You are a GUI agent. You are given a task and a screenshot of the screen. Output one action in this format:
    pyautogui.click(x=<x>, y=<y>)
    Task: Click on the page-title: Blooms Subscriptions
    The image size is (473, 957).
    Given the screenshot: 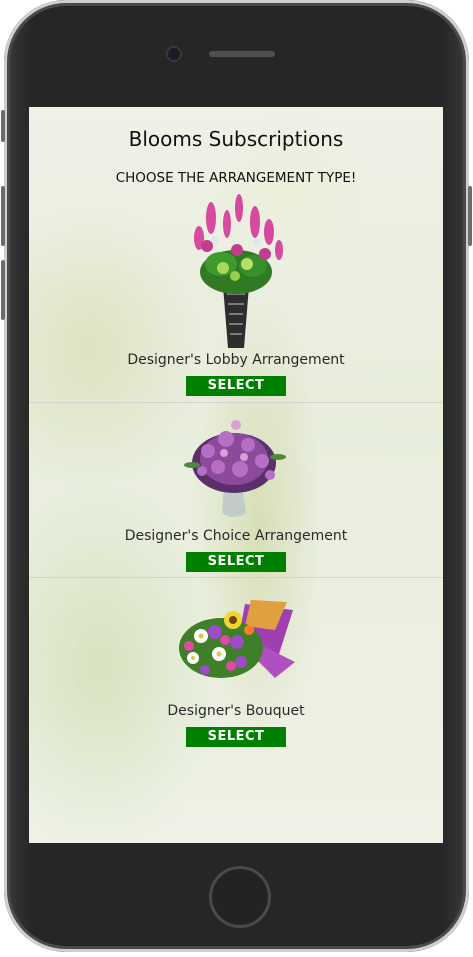 What is the action you would take?
    pyautogui.click(x=236, y=139)
    